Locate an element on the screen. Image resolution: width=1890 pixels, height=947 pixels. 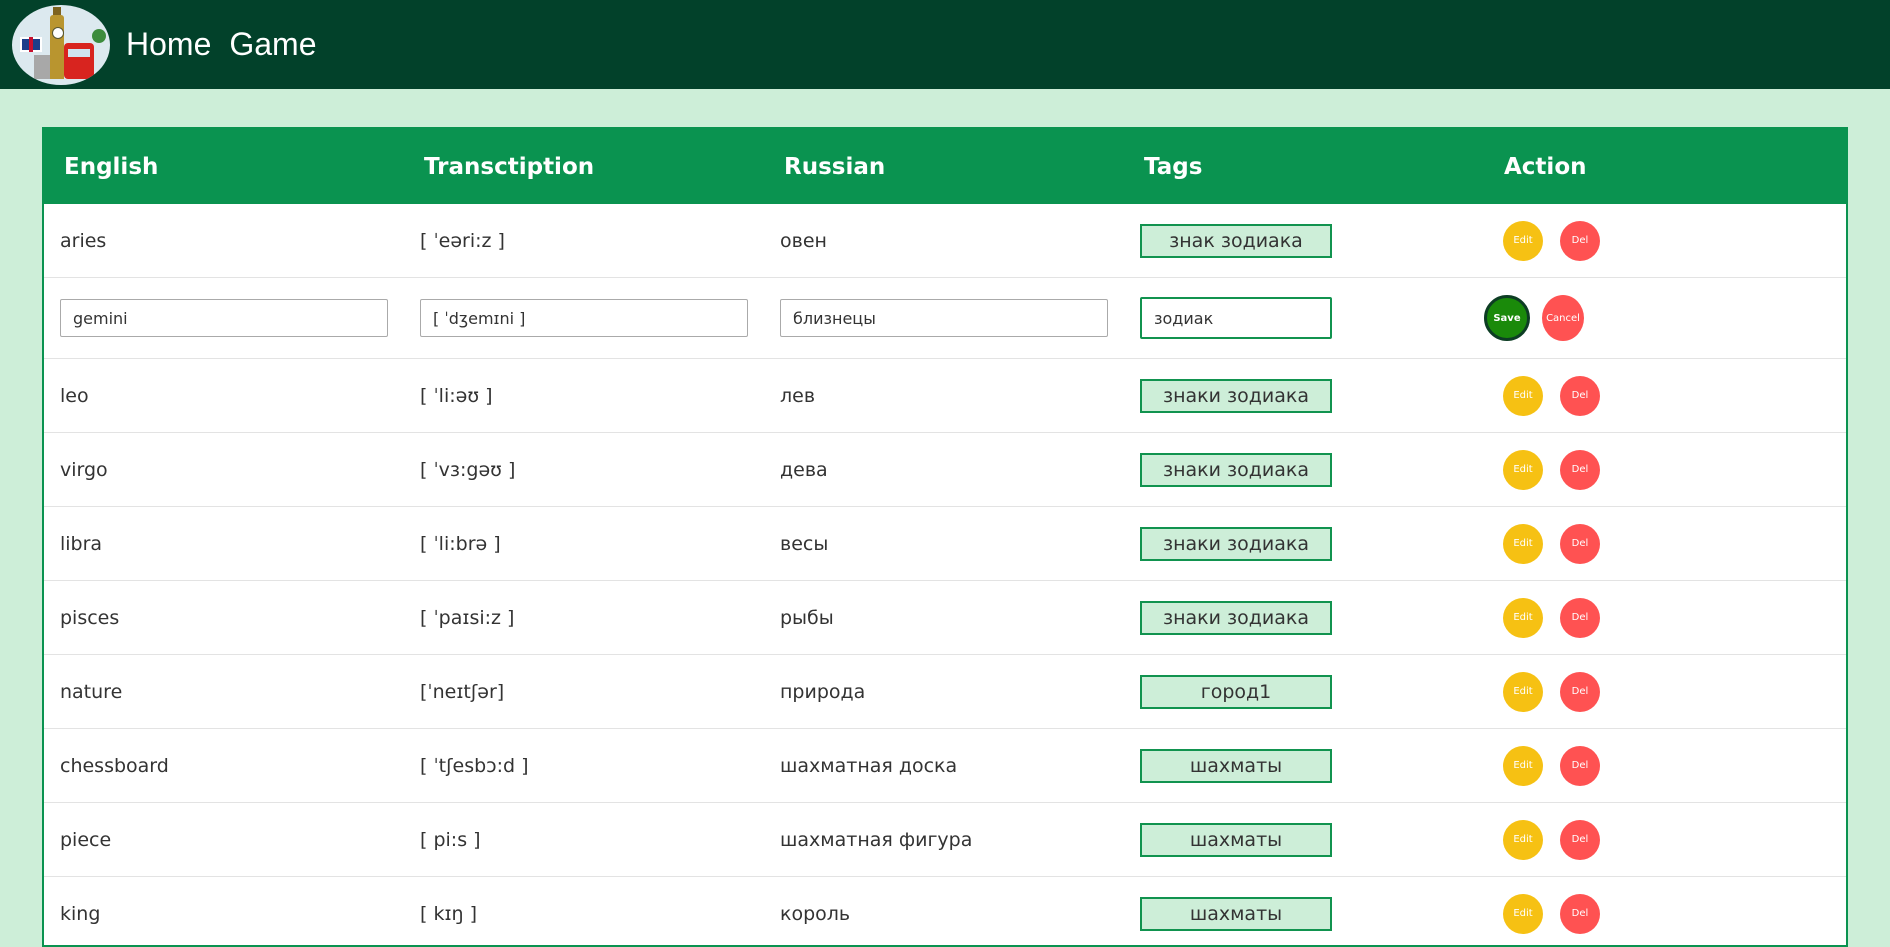
cell-english: nature is located at coordinates (91, 691).